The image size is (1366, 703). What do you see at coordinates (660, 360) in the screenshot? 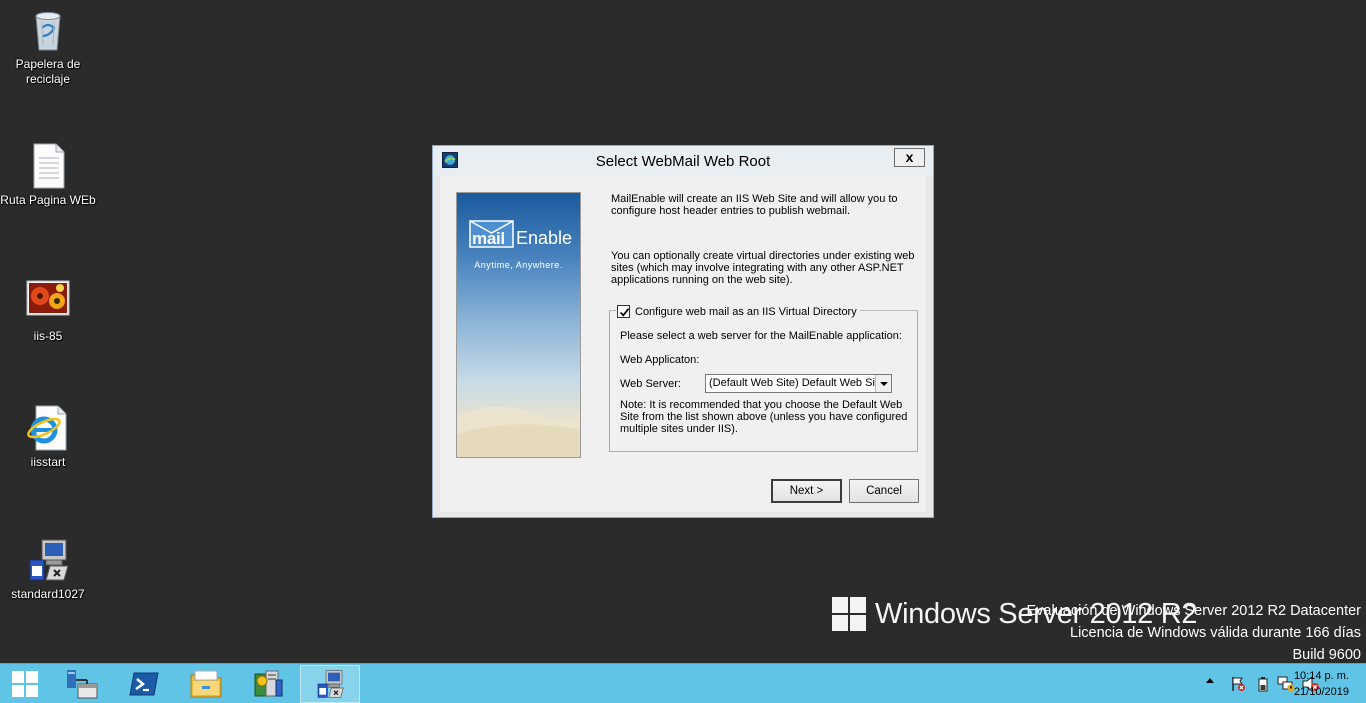
I see `web-application-label: Web Applicaton:` at bounding box center [660, 360].